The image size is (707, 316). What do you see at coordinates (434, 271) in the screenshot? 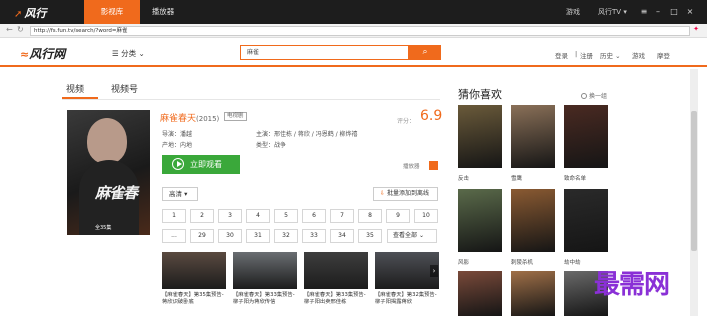
I see `chevron-right-icon: ›` at bounding box center [434, 271].